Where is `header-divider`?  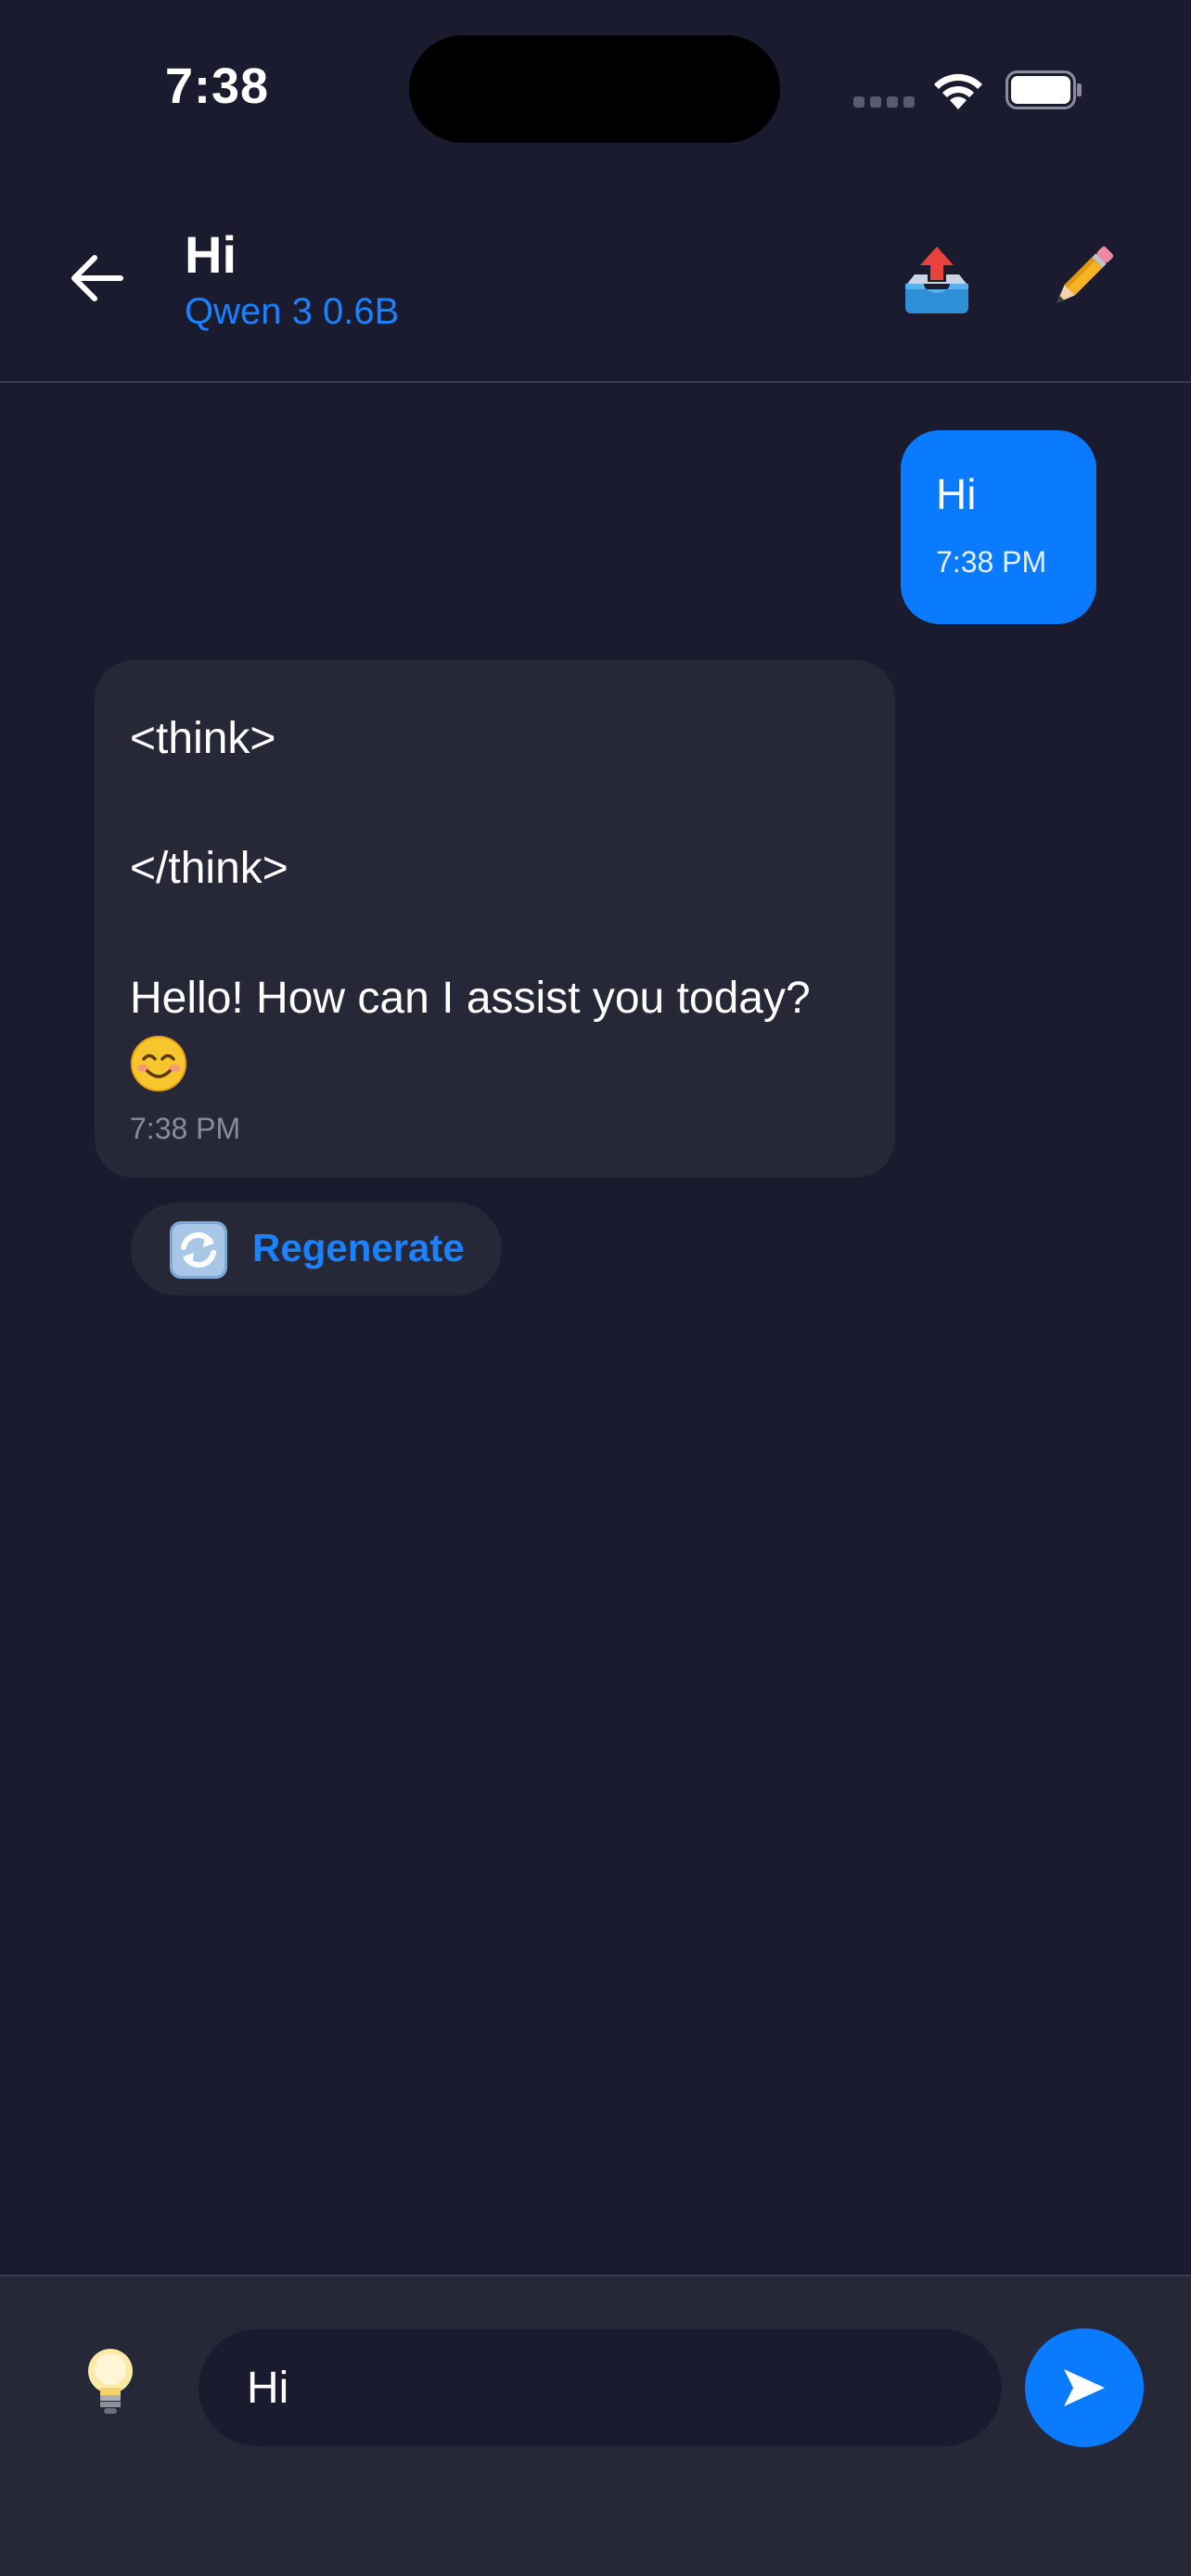 header-divider is located at coordinates (595, 382).